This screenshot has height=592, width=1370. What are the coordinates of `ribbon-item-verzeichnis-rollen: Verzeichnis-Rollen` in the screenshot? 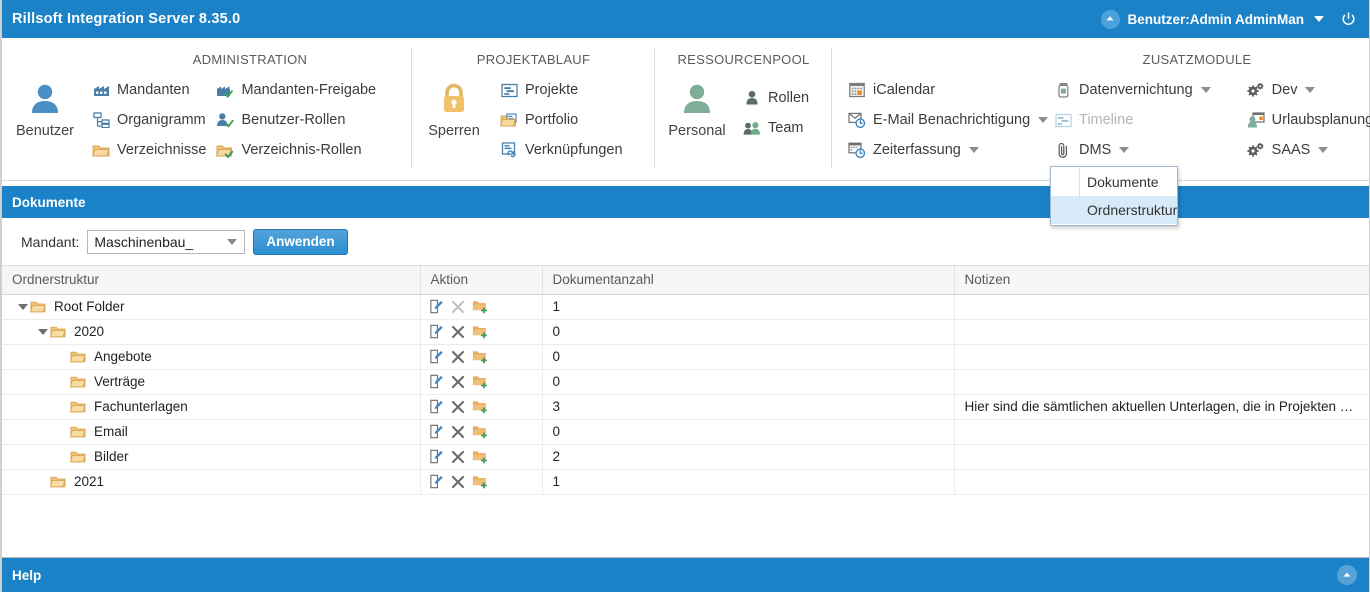 It's located at (297, 150).